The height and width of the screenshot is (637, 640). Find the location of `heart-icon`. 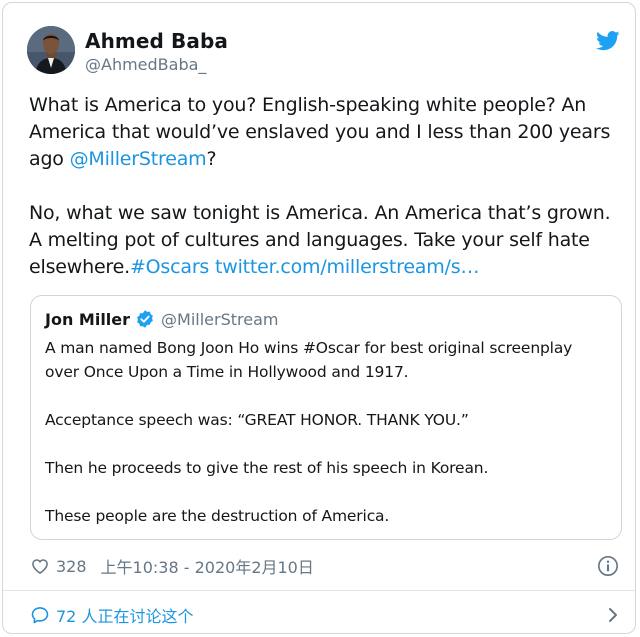

heart-icon is located at coordinates (40, 566).